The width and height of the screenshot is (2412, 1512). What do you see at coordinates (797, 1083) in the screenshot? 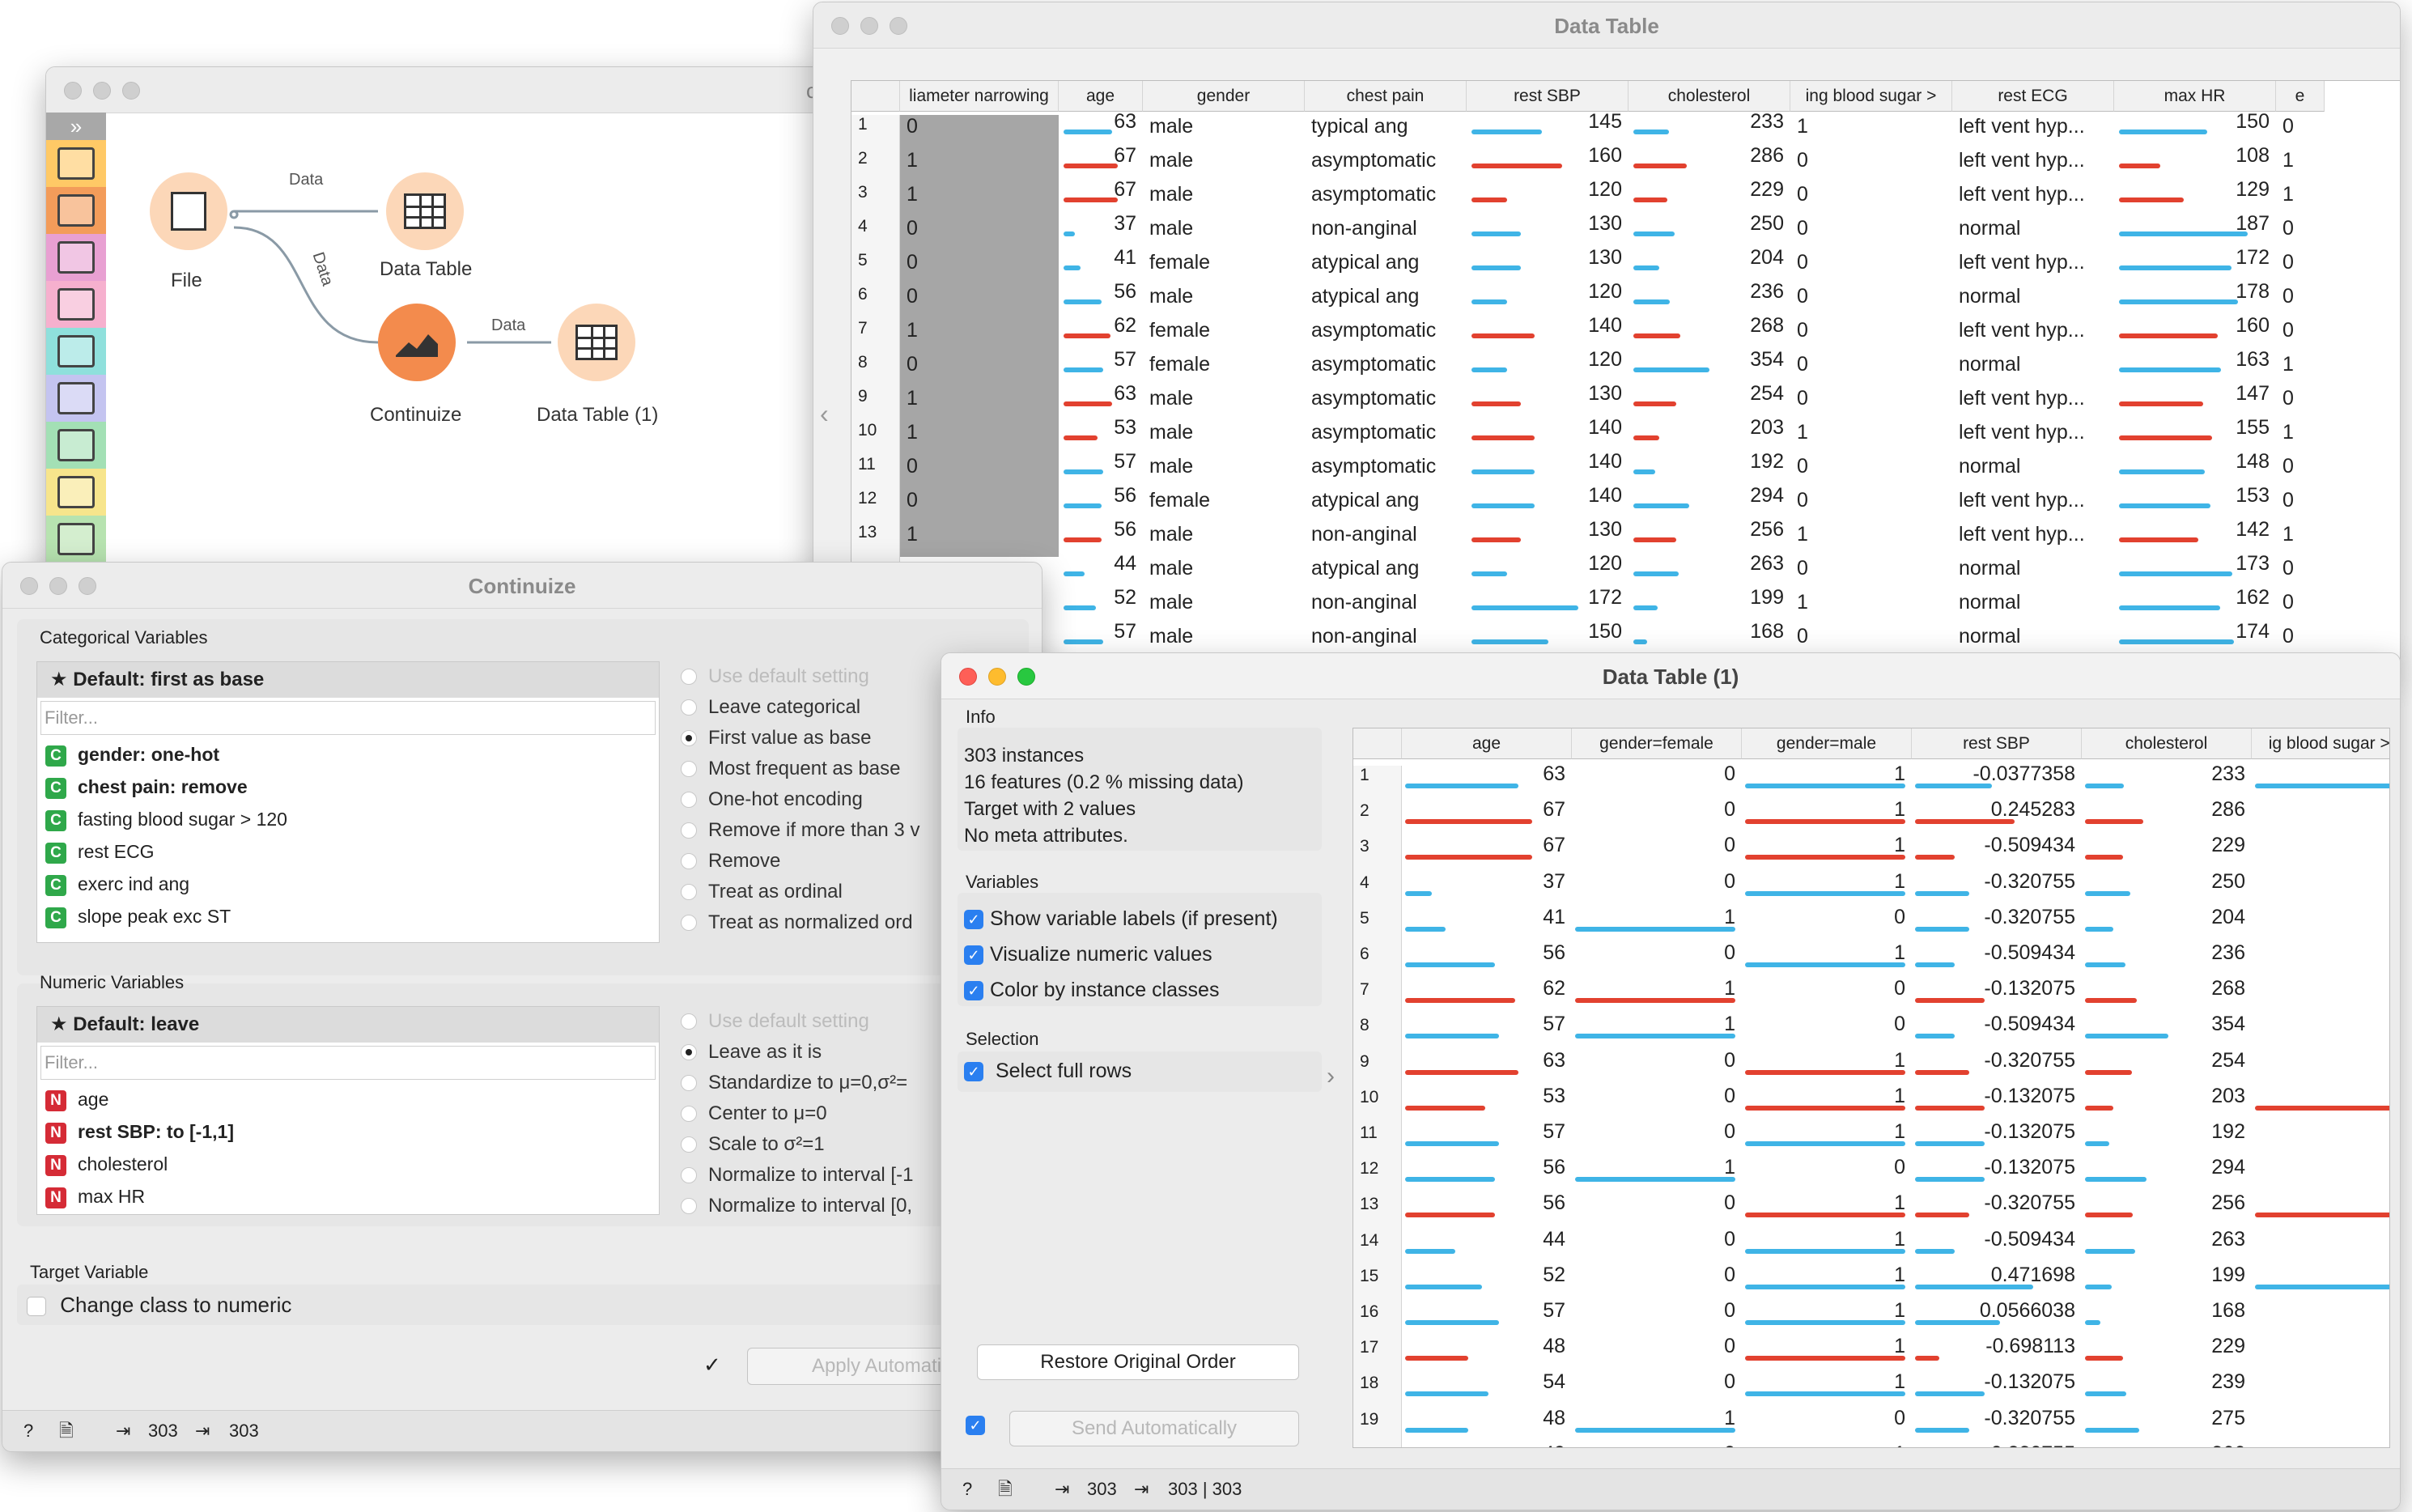
I see `radio-option: Standardize to μ=0,σ²=` at bounding box center [797, 1083].